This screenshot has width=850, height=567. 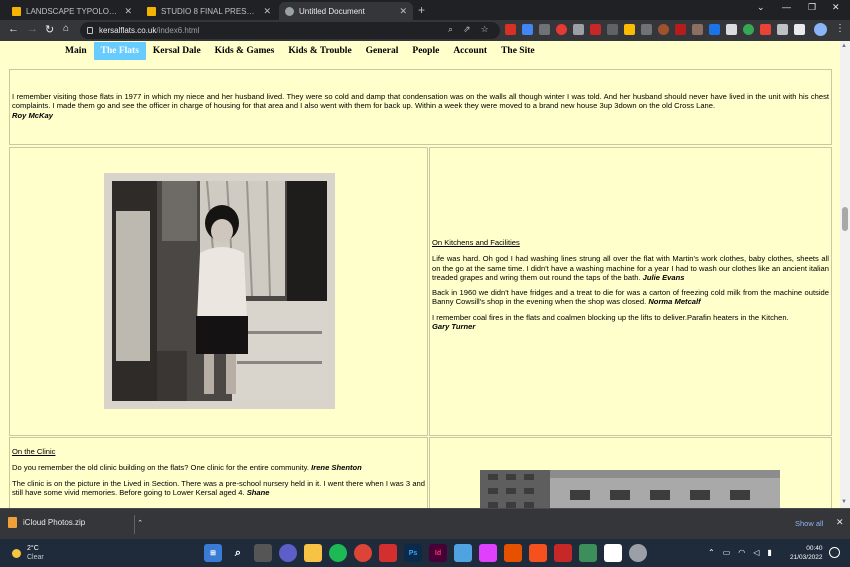 What do you see at coordinates (346, 11) in the screenshot?
I see `tab-untitled-document: Untitled Document ✕` at bounding box center [346, 11].